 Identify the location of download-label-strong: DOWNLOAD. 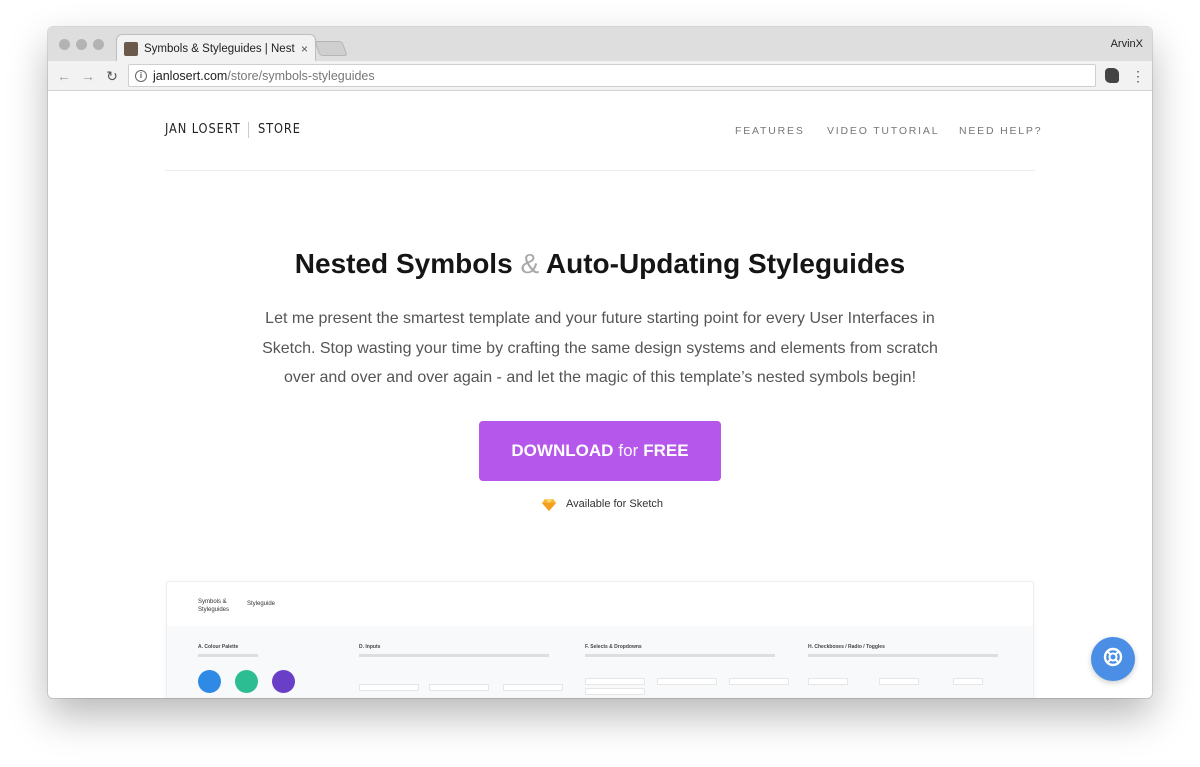
(562, 450).